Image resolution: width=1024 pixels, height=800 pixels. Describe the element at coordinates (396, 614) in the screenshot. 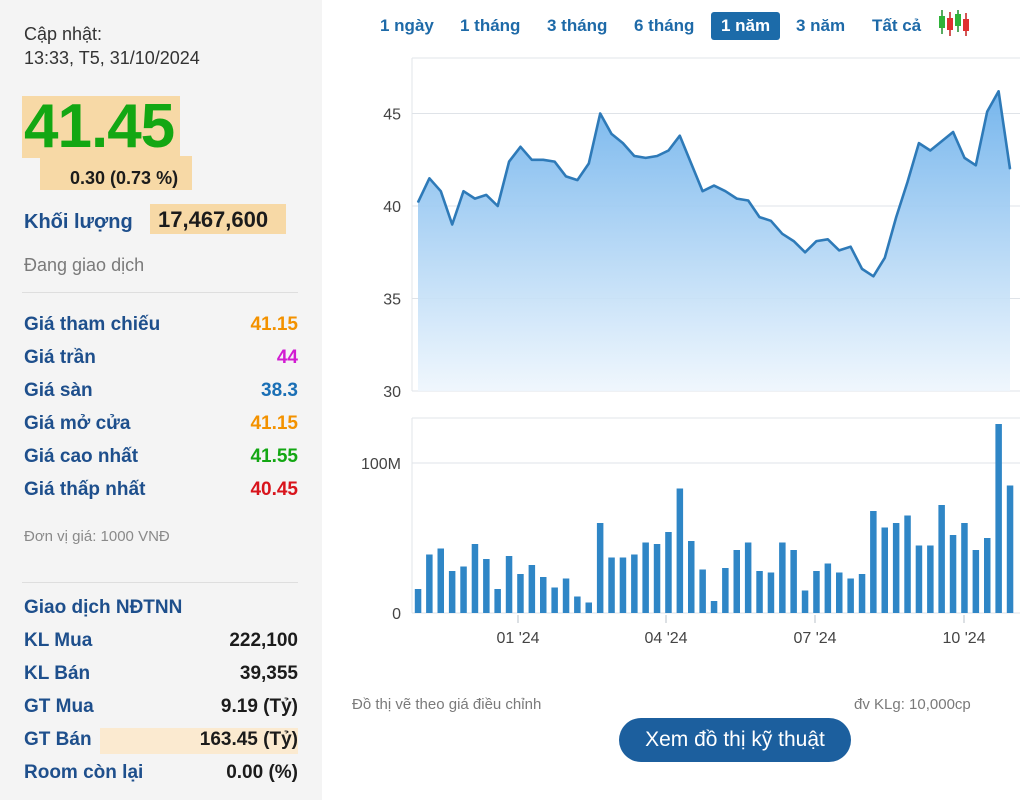

I see `volume-y-tick-label: 0` at that location.